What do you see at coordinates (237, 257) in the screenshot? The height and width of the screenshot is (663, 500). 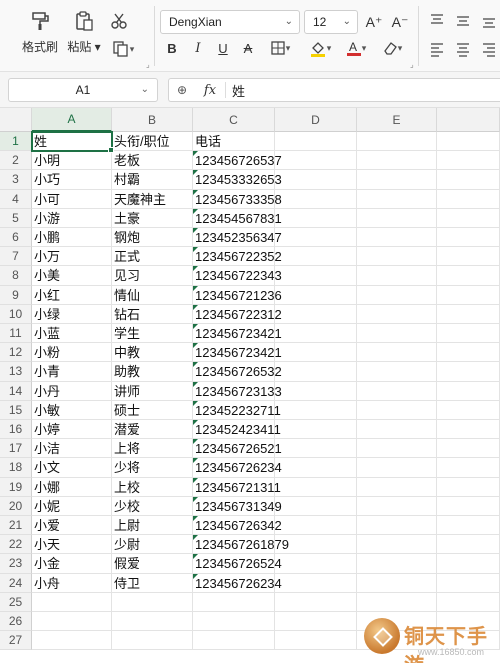 I see `cell: 123456722352` at bounding box center [237, 257].